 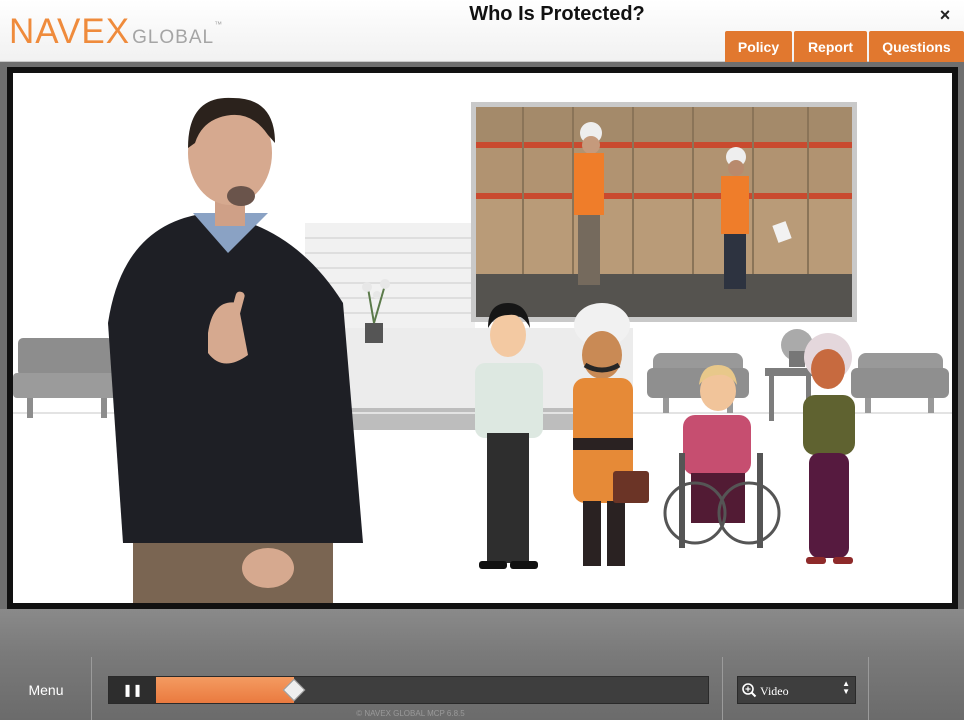 I want to click on copyright-text: © NAVEX GLOBAL MCP 6.8.5, so click(x=410, y=713).